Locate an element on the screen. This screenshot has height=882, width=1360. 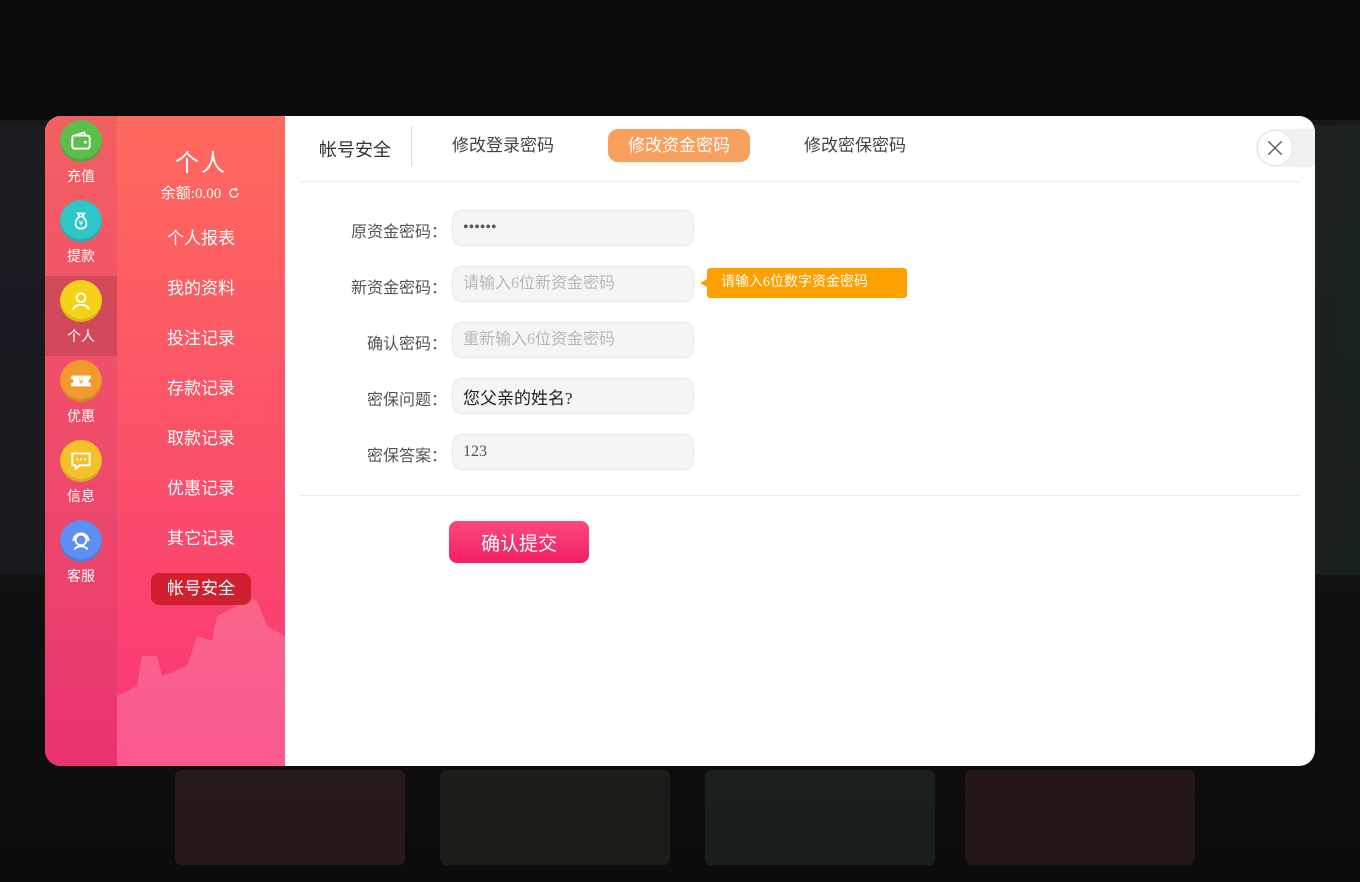
form-divider is located at coordinates (800, 495).